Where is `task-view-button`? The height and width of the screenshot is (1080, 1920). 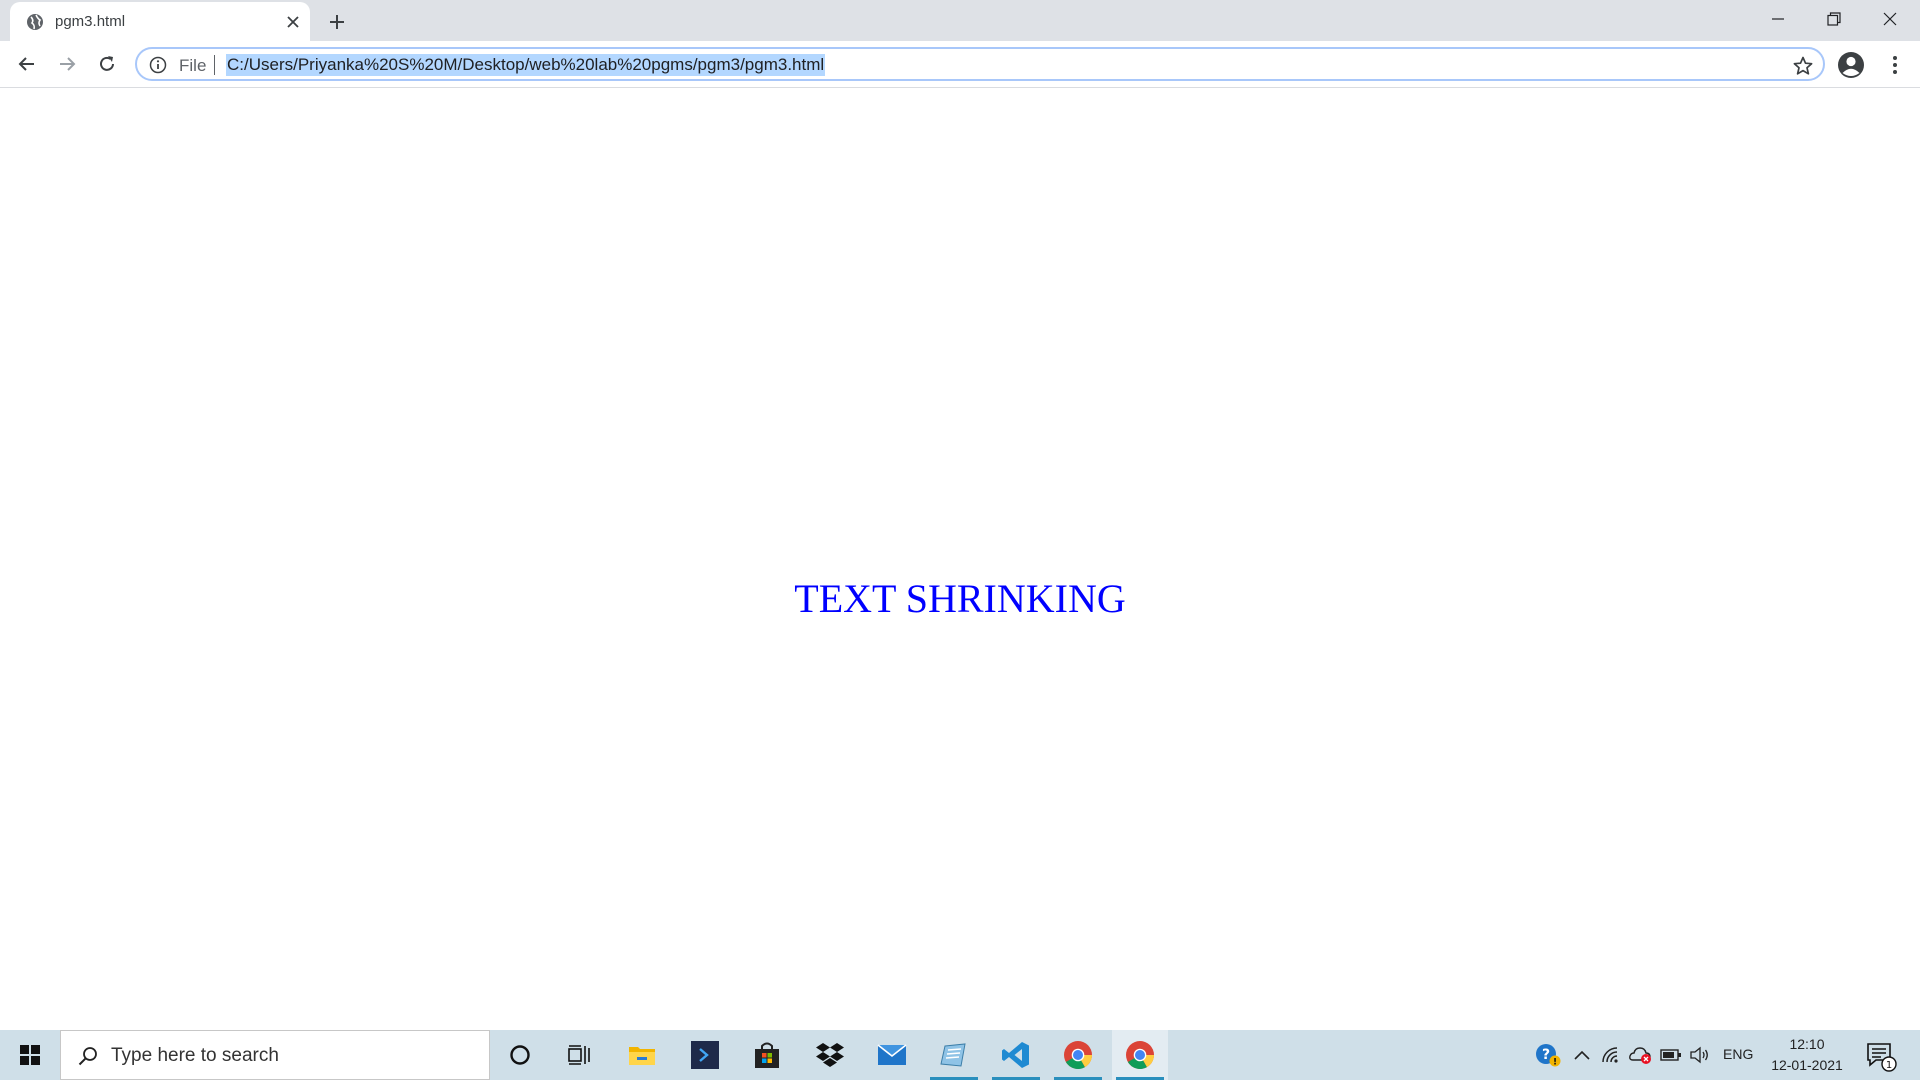
task-view-button is located at coordinates (580, 1055).